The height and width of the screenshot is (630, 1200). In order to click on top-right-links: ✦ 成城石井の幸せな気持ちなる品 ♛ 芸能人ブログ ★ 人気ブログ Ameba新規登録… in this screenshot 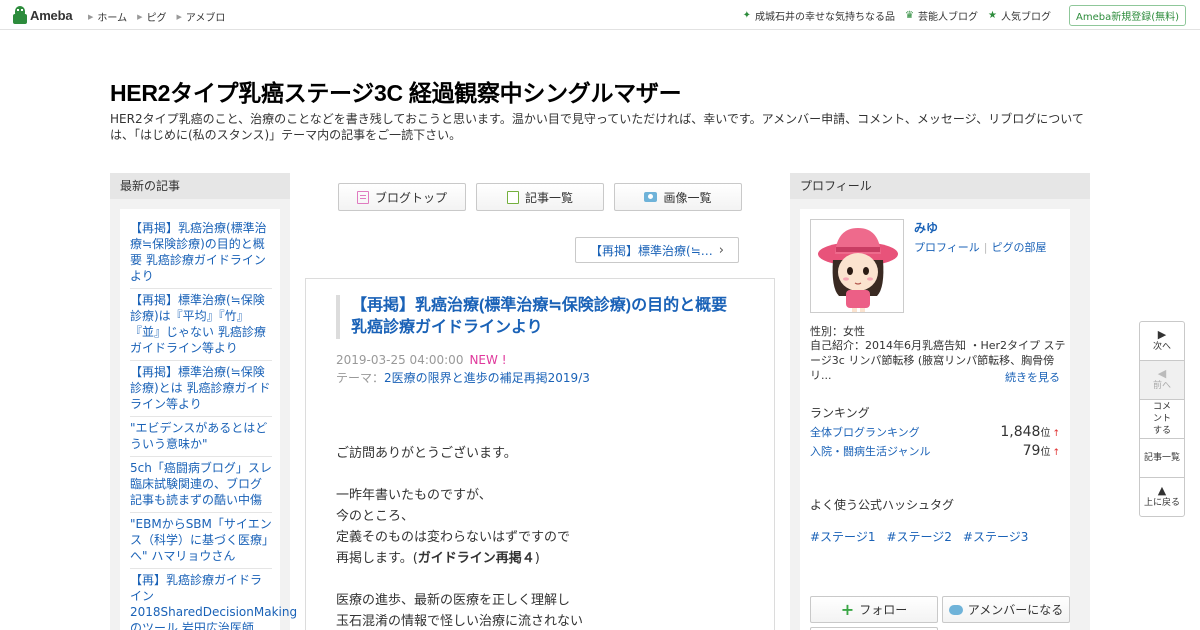, I will do `click(964, 15)`.